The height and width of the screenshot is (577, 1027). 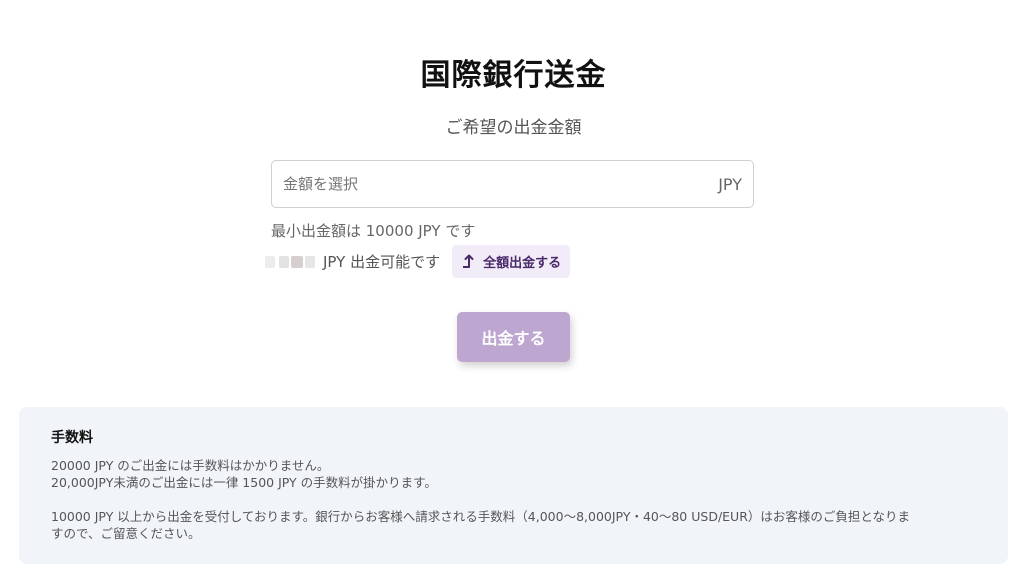 I want to click on fee-line-2: 20,000JPY未満のご出金には一律 1500 JPY の手数料が掛かります。, so click(x=244, y=482).